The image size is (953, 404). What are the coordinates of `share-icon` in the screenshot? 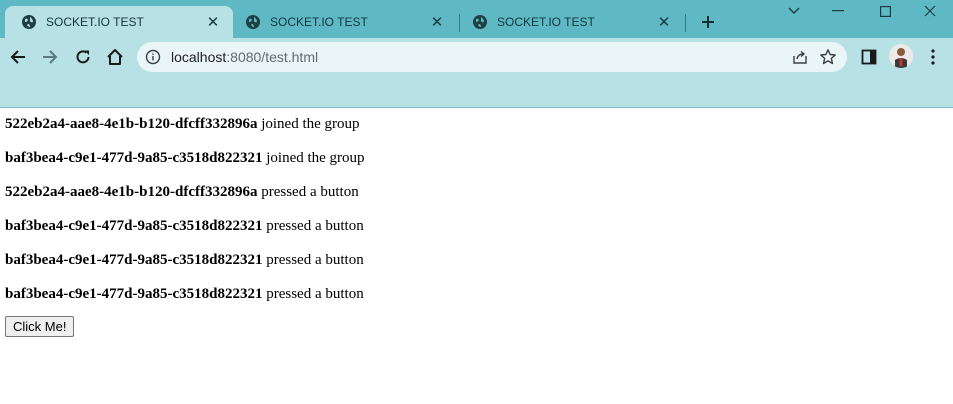 It's located at (800, 57).